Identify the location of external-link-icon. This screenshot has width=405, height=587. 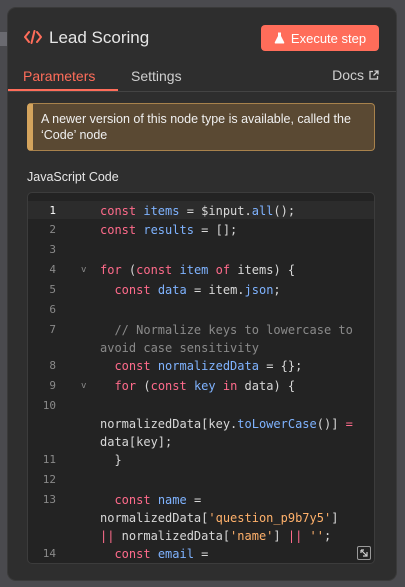
(374, 75).